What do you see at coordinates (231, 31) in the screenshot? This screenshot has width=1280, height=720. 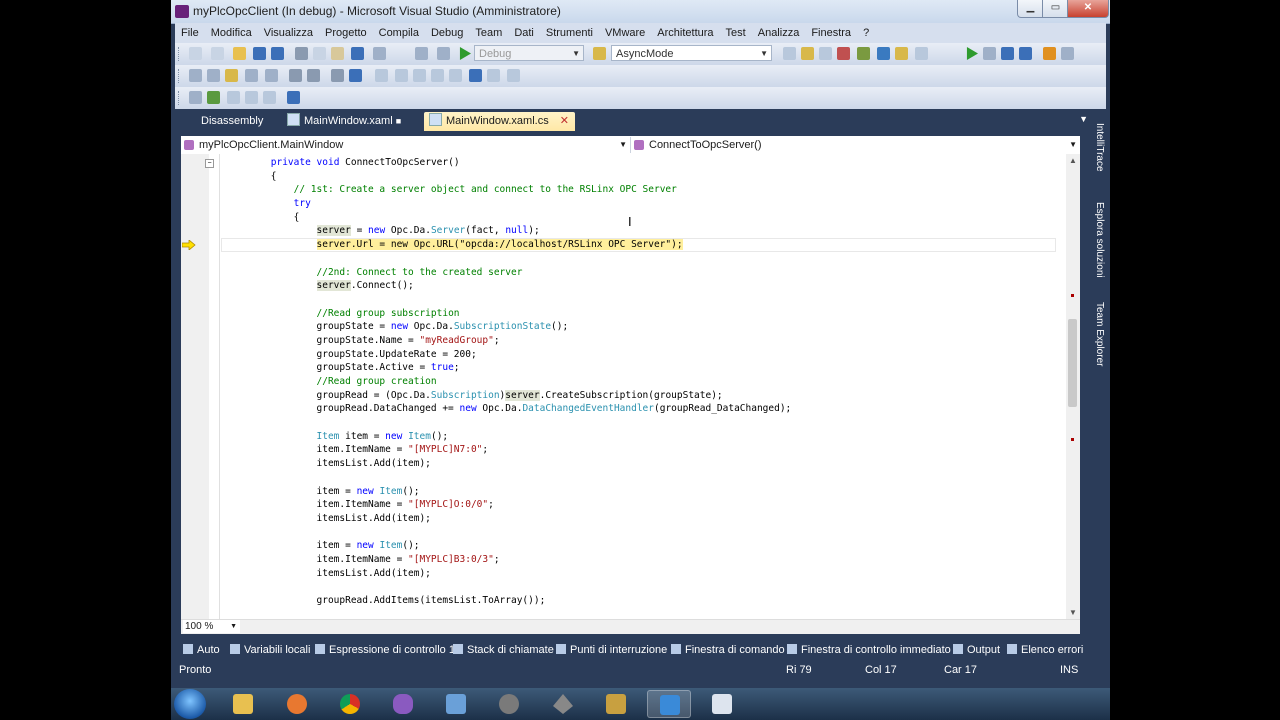 I see `menu-modifica: Modifica` at bounding box center [231, 31].